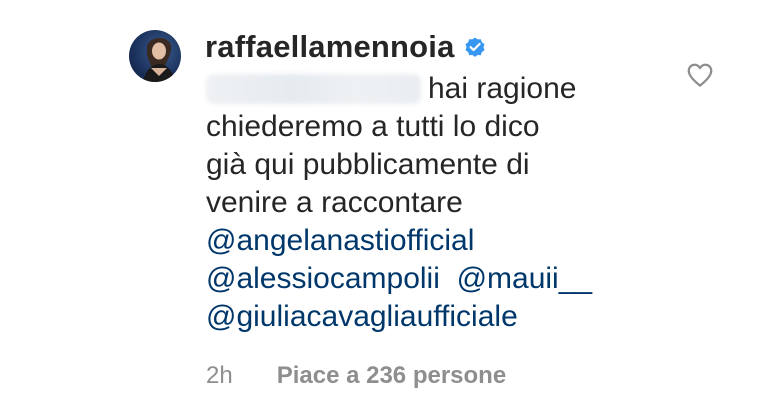 The width and height of the screenshot is (767, 411). Describe the element at coordinates (525, 278) in the screenshot. I see `mention-link: @mauii__` at that location.